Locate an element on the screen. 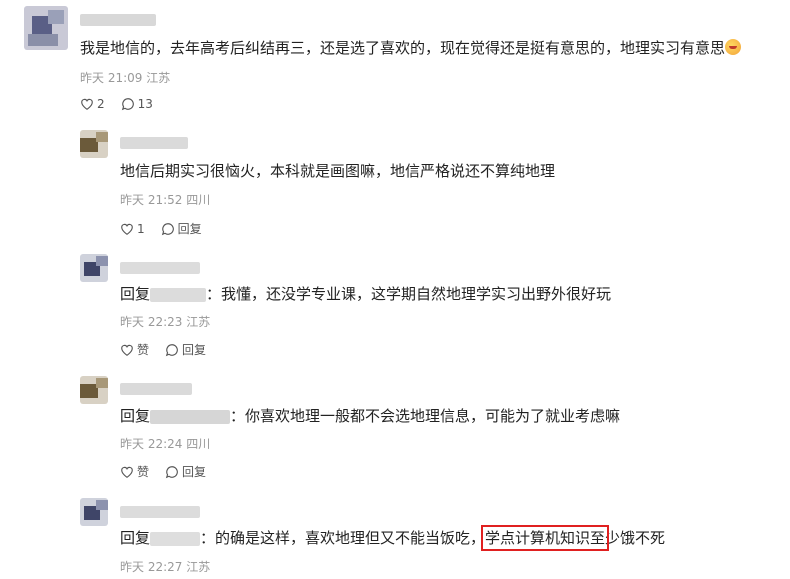 Image resolution: width=790 pixels, height=579 pixels. grinning-face-emoji-icon is located at coordinates (733, 47).